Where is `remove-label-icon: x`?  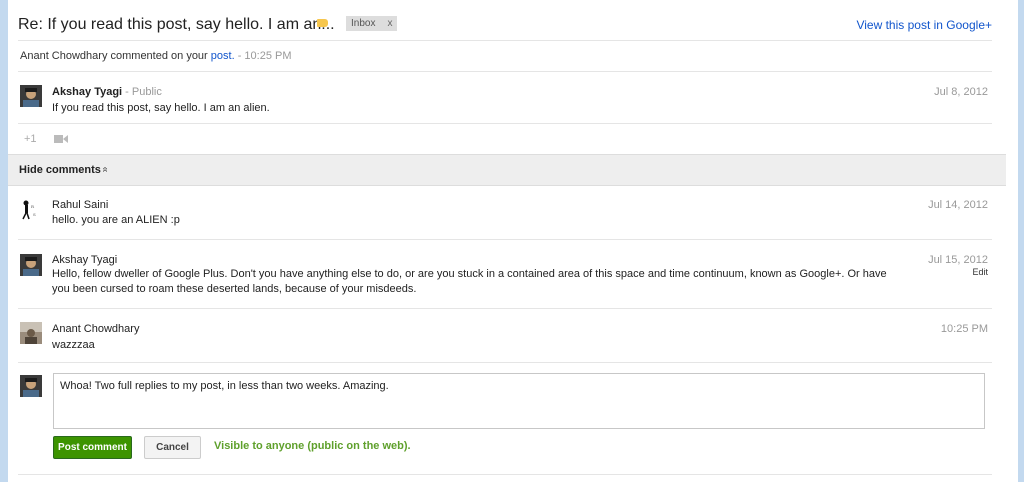 remove-label-icon: x is located at coordinates (389, 23).